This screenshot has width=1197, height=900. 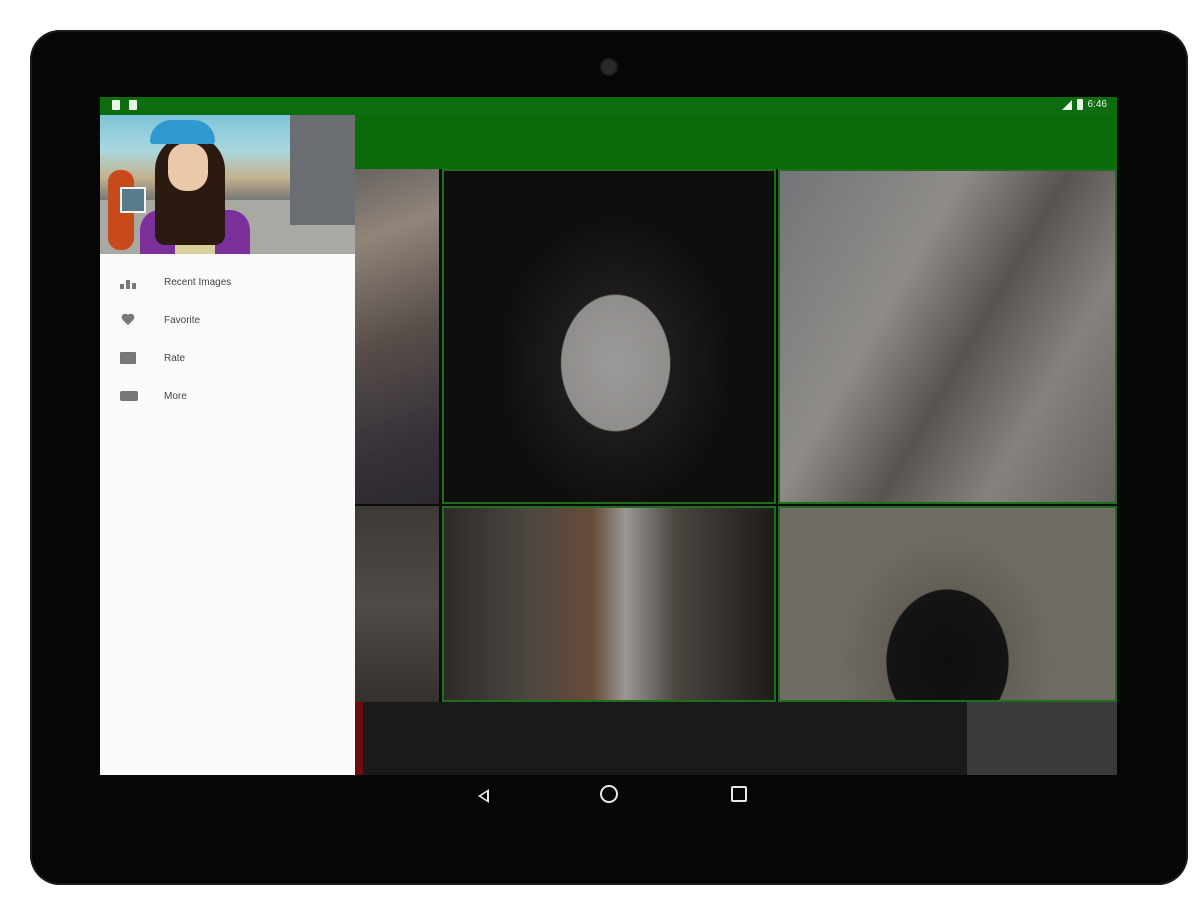 What do you see at coordinates (128, 320) in the screenshot?
I see `heart-icon` at bounding box center [128, 320].